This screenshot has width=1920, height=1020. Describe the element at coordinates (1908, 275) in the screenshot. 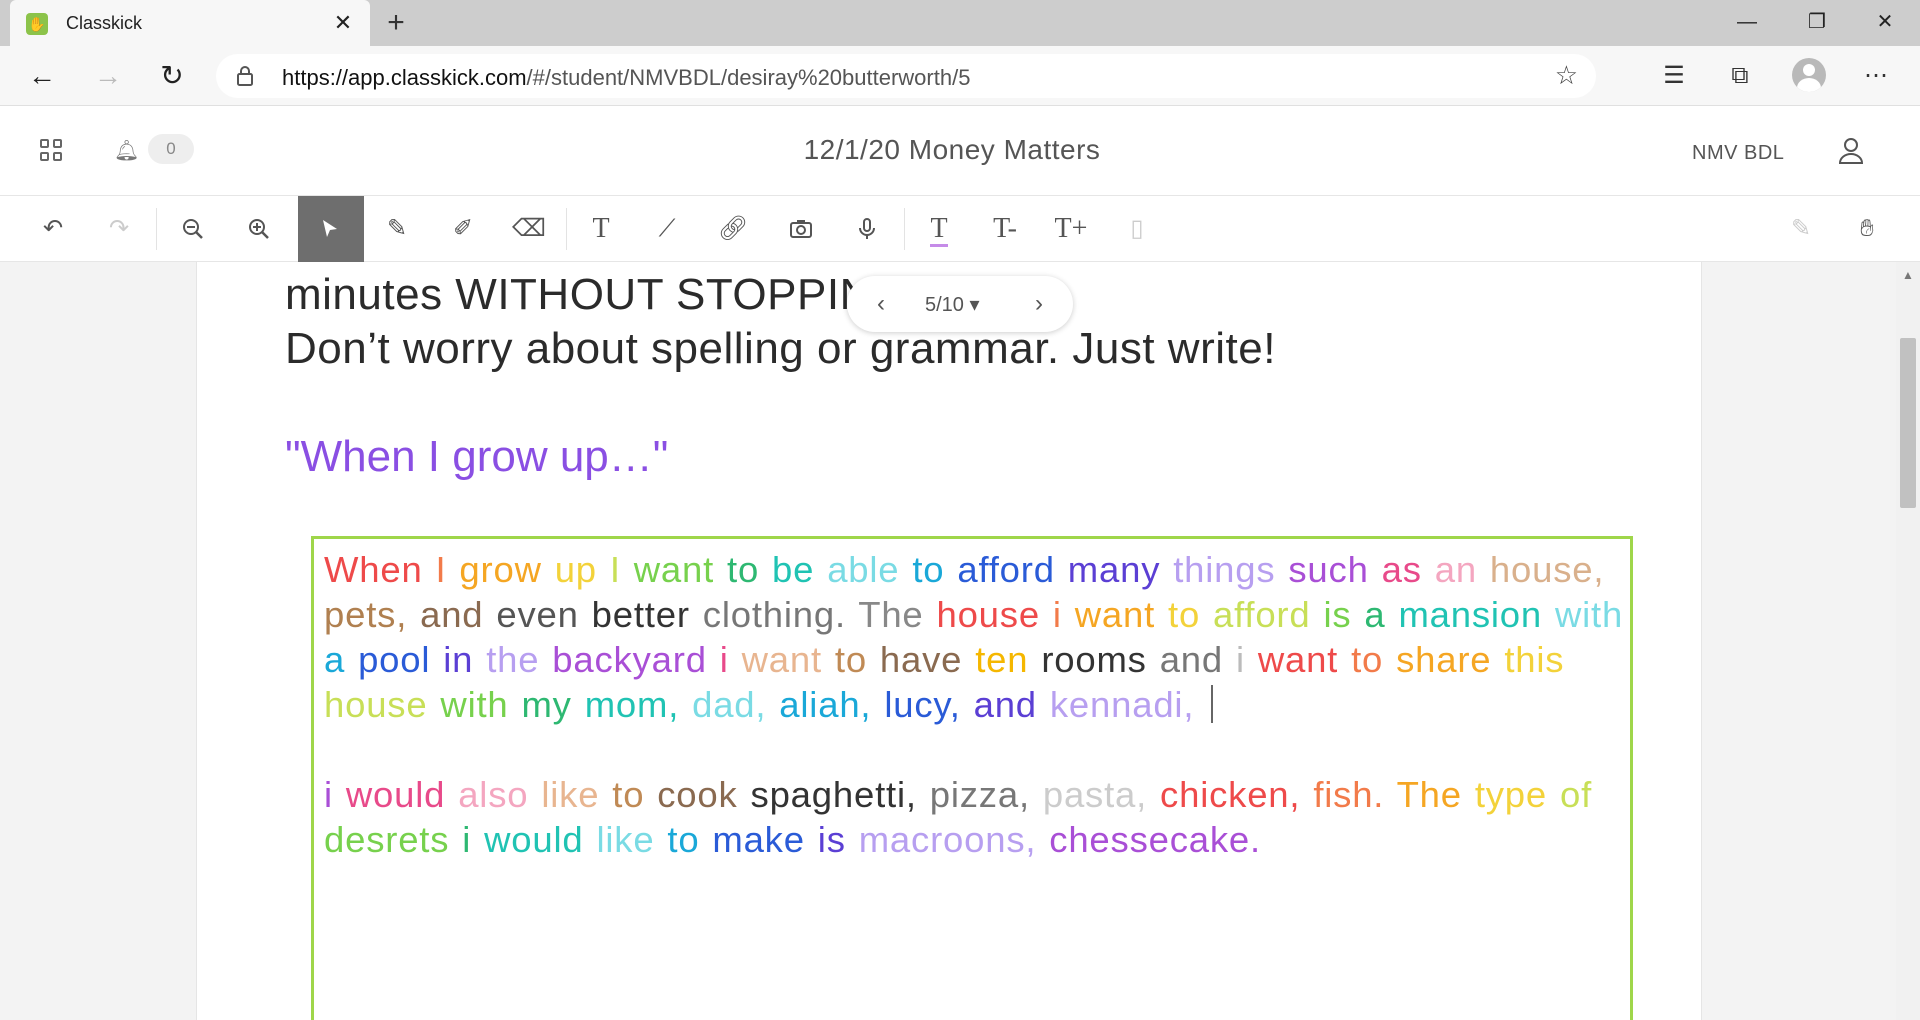

I see `scroll-up-icon: ▲` at that location.